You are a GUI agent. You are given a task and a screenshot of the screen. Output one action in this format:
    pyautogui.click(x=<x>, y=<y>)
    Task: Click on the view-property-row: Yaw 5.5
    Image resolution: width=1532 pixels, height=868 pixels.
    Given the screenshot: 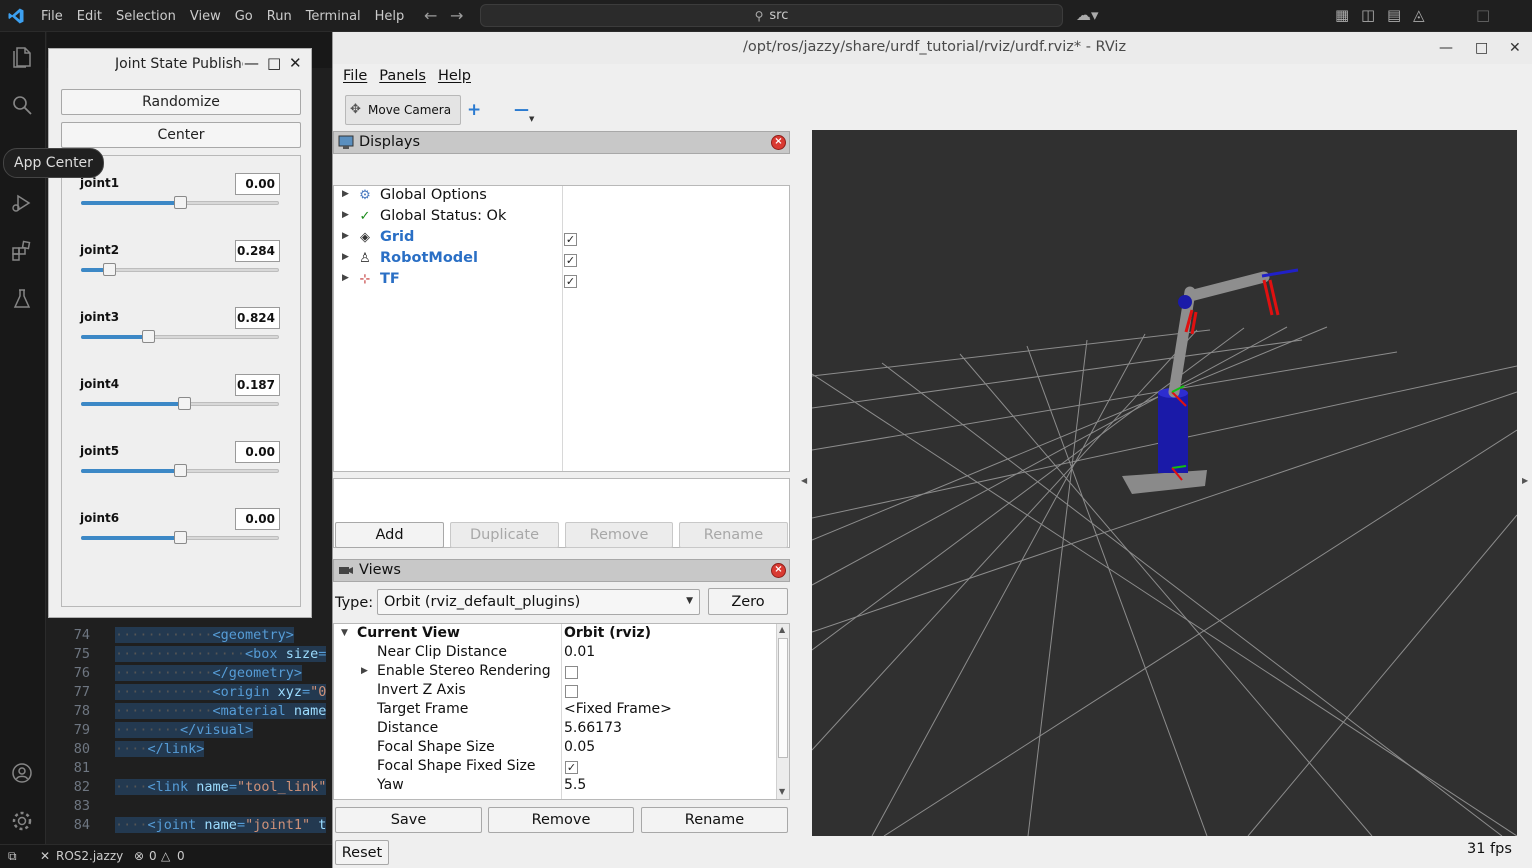 What is the action you would take?
    pyautogui.click(x=555, y=786)
    